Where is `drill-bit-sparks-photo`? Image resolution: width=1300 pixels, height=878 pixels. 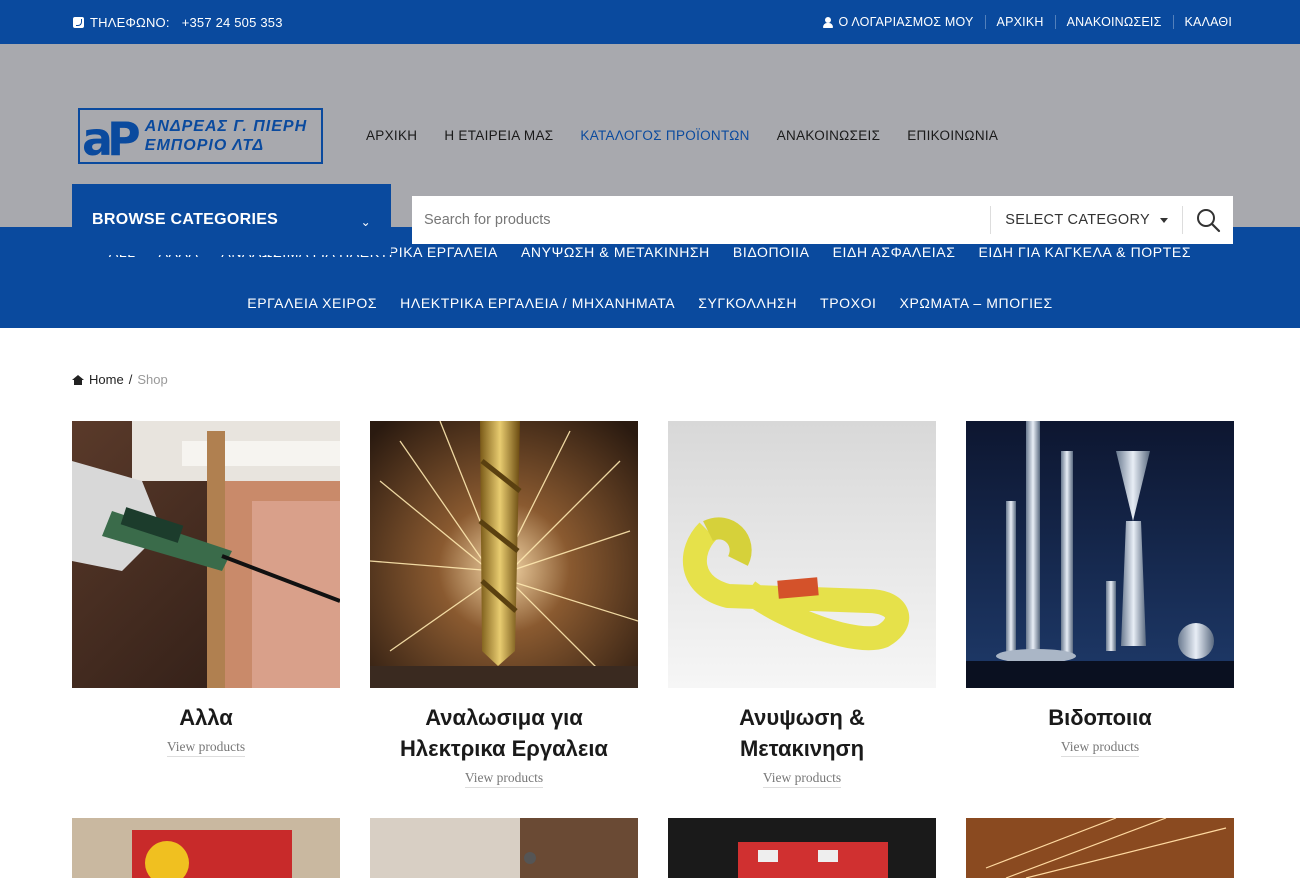 drill-bit-sparks-photo is located at coordinates (504, 554).